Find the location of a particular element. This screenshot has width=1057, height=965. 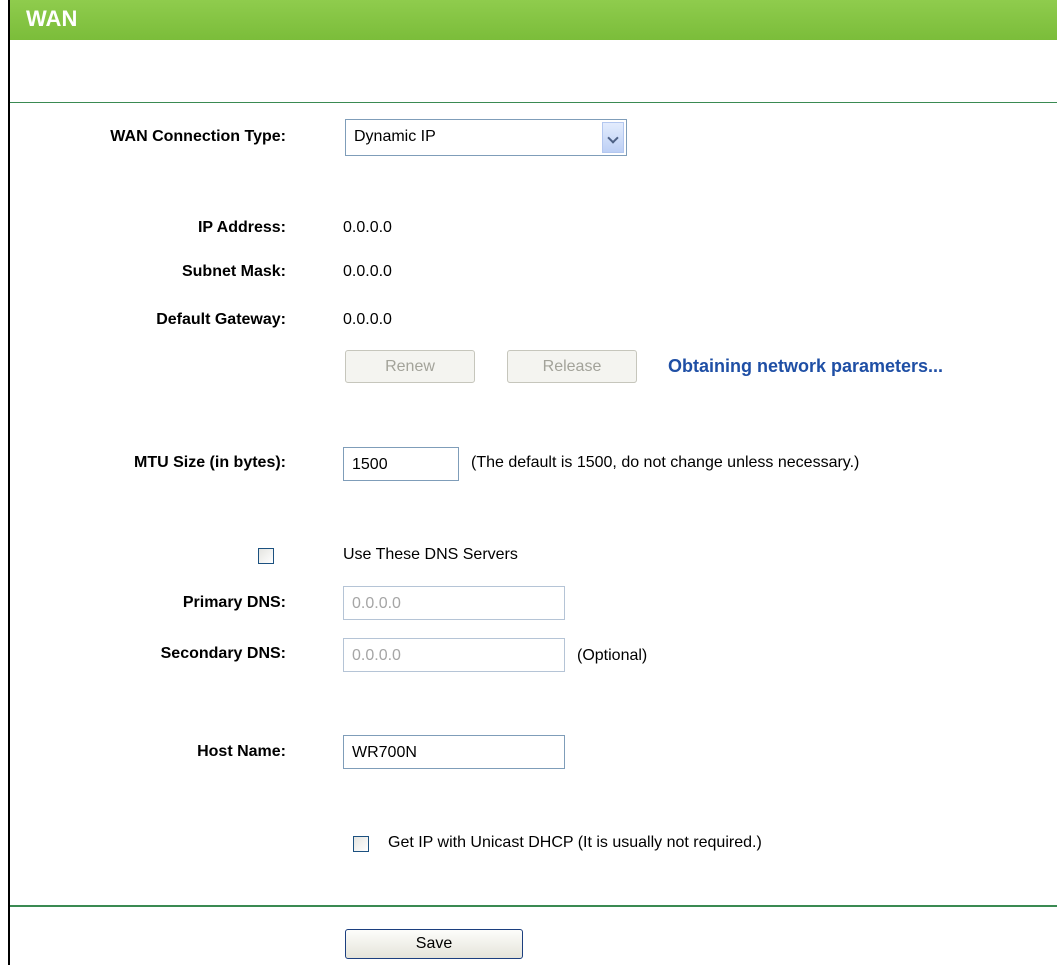

secondary-dns-input: 0.0.0.0 is located at coordinates (454, 655).